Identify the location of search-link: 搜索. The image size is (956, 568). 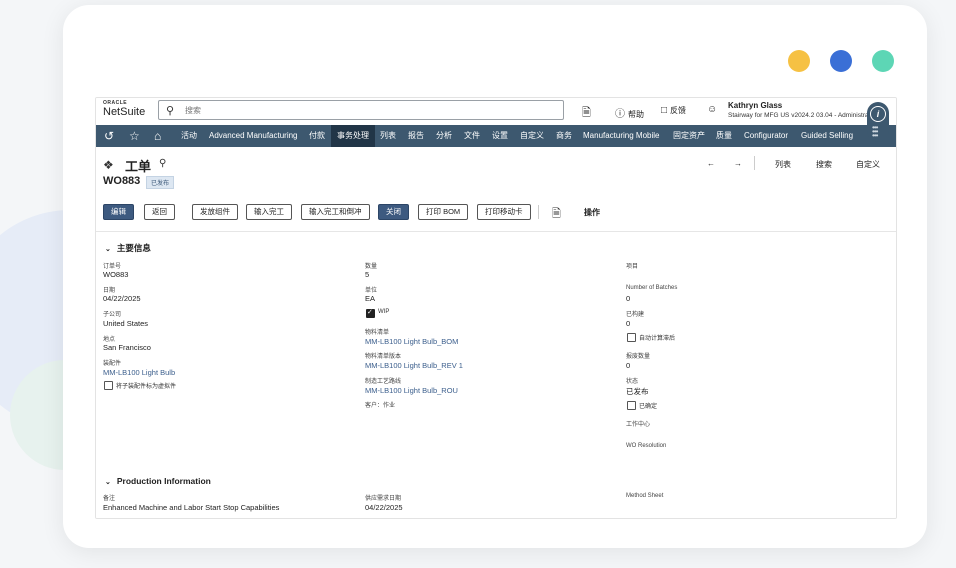
(824, 164).